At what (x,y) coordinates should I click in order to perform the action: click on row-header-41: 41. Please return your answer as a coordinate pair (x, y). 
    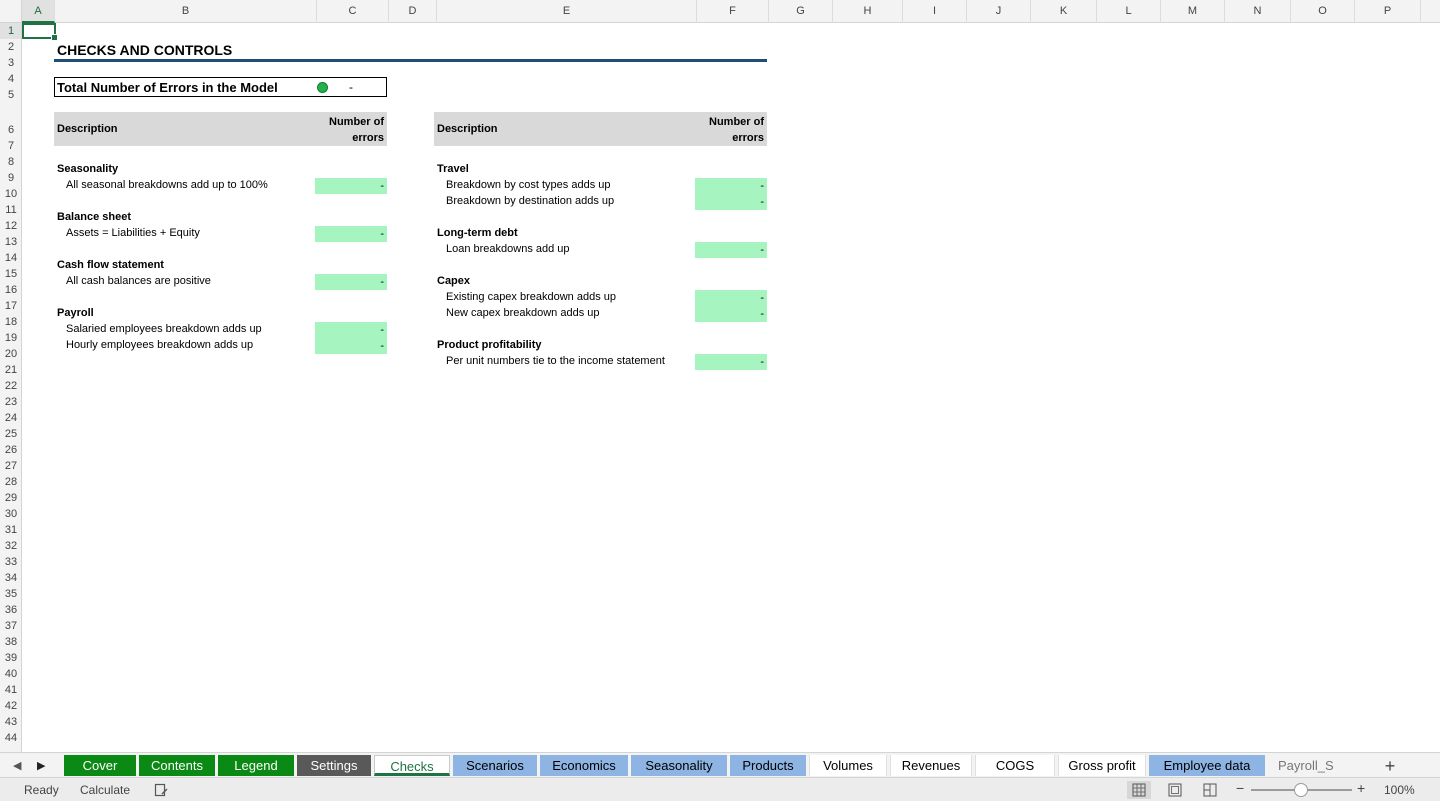
    Looking at the image, I should click on (10, 690).